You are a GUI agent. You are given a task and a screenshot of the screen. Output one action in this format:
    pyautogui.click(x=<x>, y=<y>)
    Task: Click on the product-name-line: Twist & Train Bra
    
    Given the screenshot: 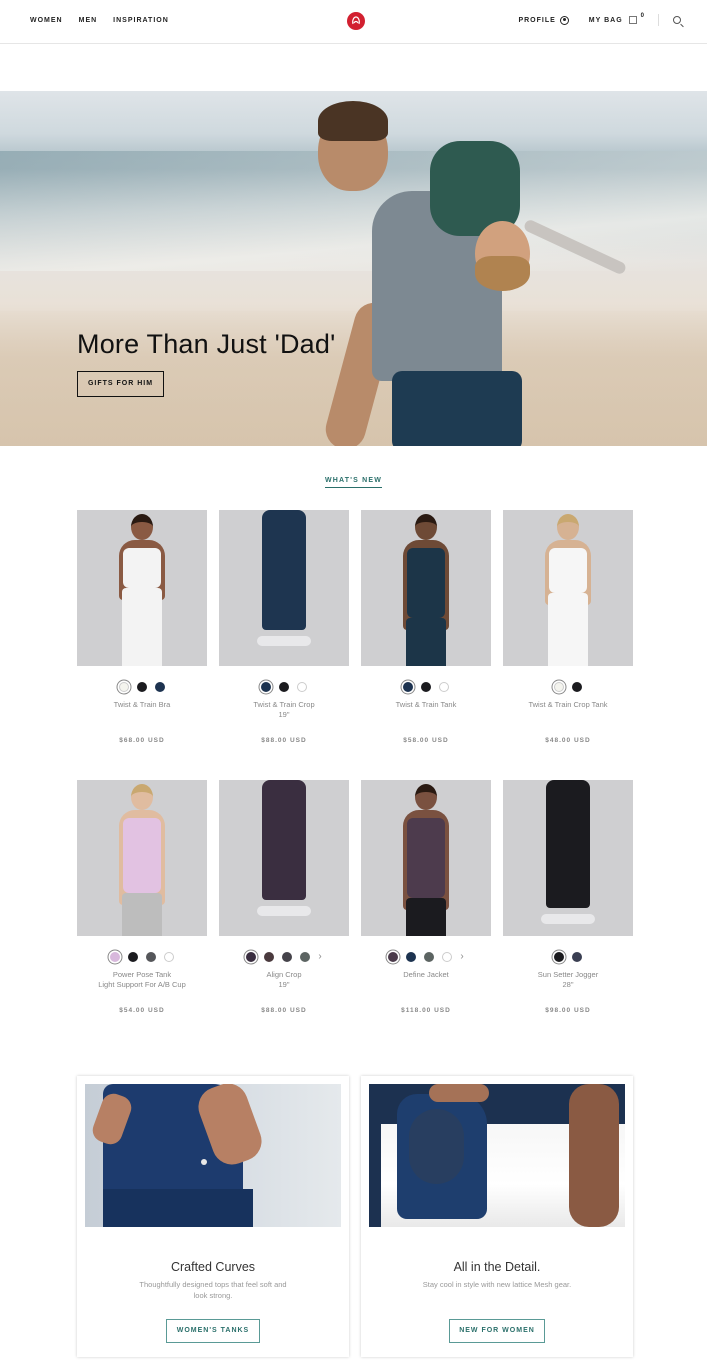 What is the action you would take?
    pyautogui.click(x=142, y=704)
    